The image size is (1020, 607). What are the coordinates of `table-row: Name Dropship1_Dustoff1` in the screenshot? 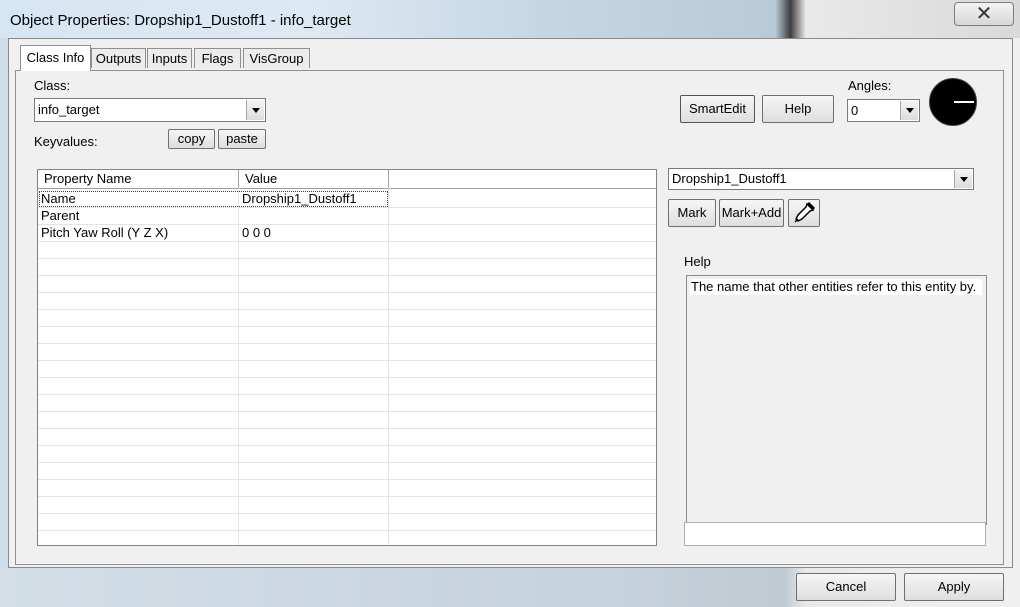 It's located at (347, 199).